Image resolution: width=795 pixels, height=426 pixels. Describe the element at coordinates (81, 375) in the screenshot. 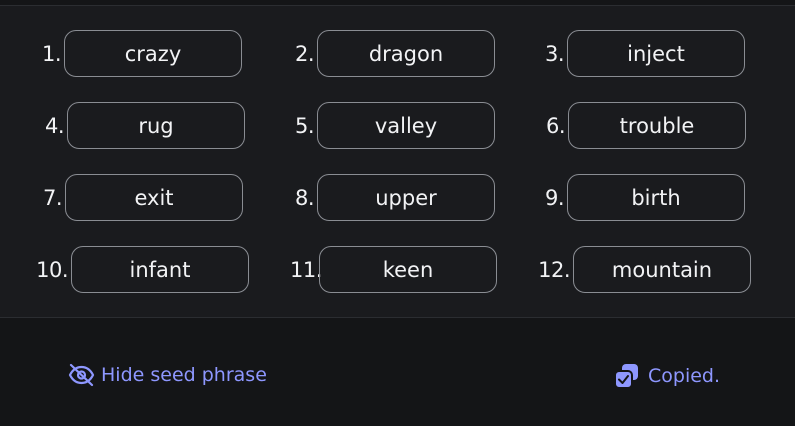

I see `eye-off-icon` at that location.